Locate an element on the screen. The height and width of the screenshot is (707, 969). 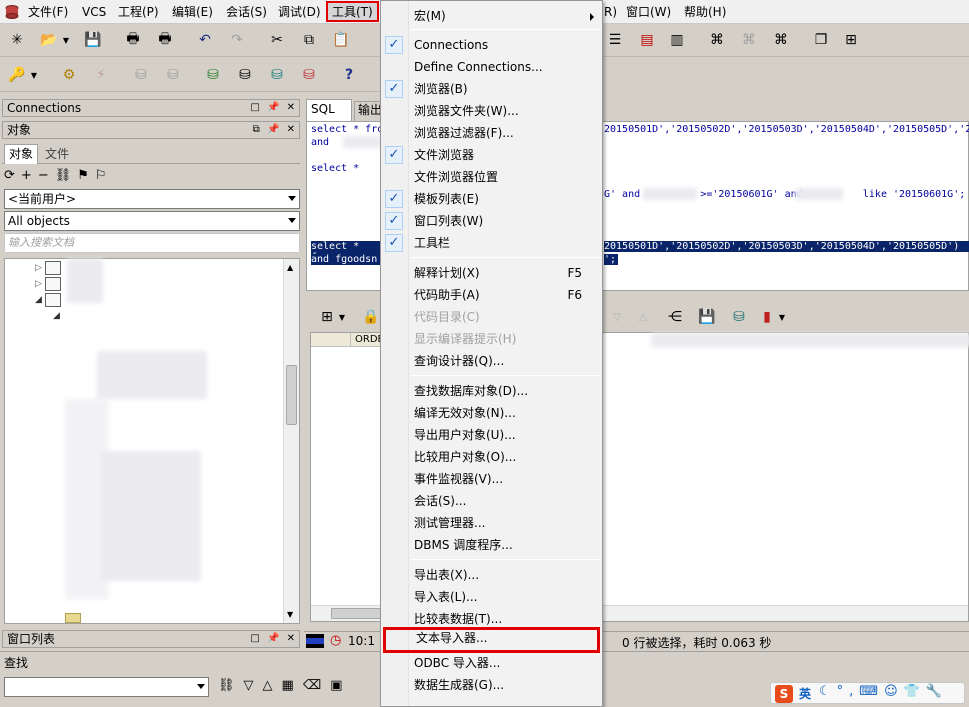
tree-scrollbar: ▲ ▼ is located at coordinates (291, 441).